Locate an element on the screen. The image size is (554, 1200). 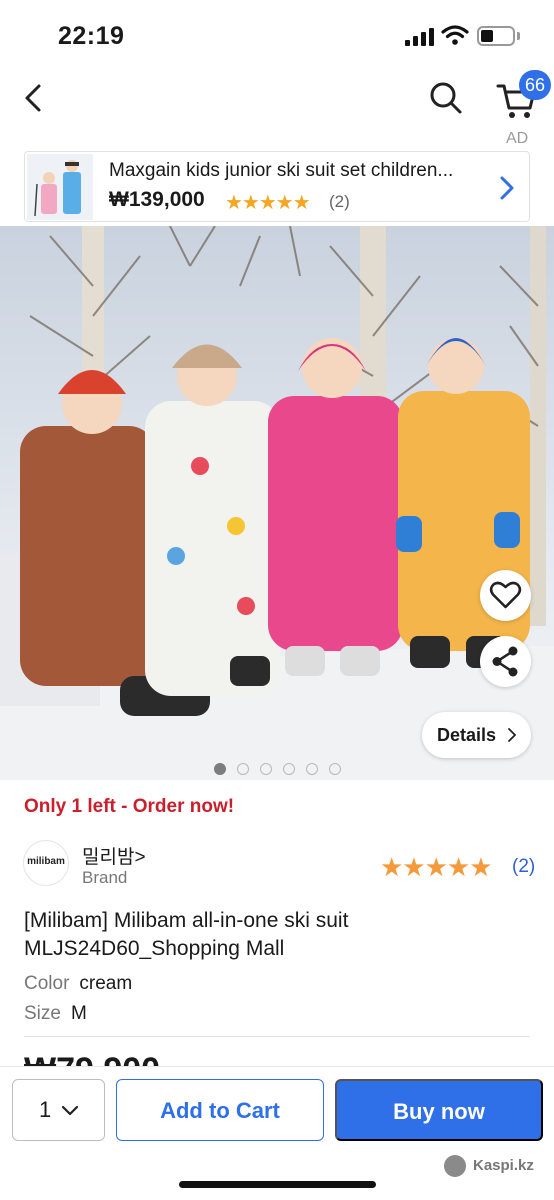
bottom-action-bar: 1 Add to Cart Buy now Kaspi.kz is located at coordinates (277, 1133).